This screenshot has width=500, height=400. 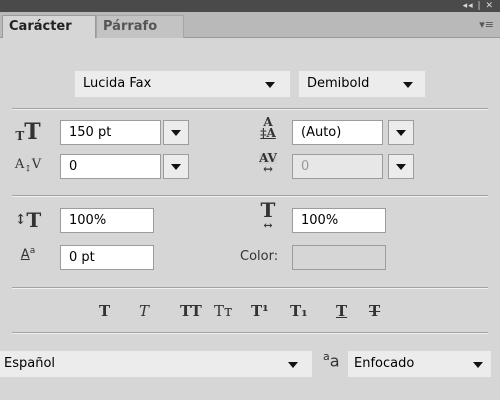 I want to click on kerning-dropdown-button, so click(x=176, y=166).